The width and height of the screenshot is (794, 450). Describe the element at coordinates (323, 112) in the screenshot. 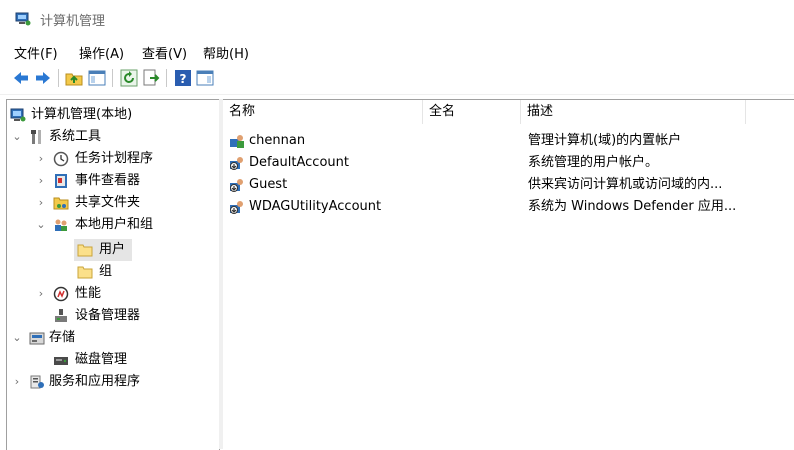

I see `column-header-name: 名称` at that location.